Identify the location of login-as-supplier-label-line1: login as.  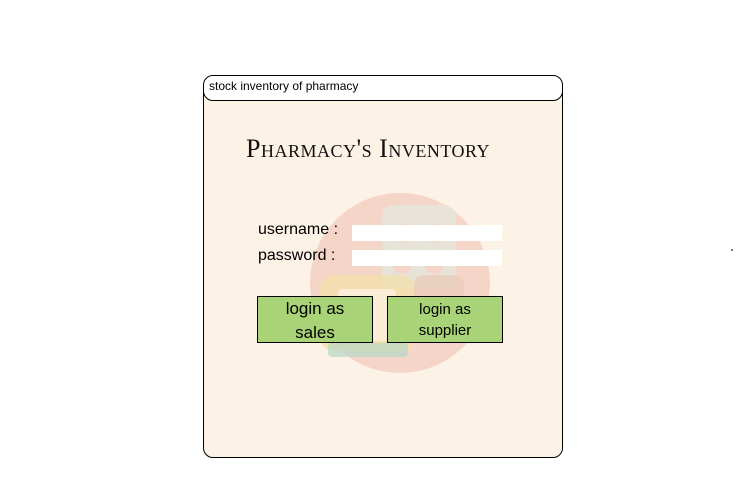
(445, 309).